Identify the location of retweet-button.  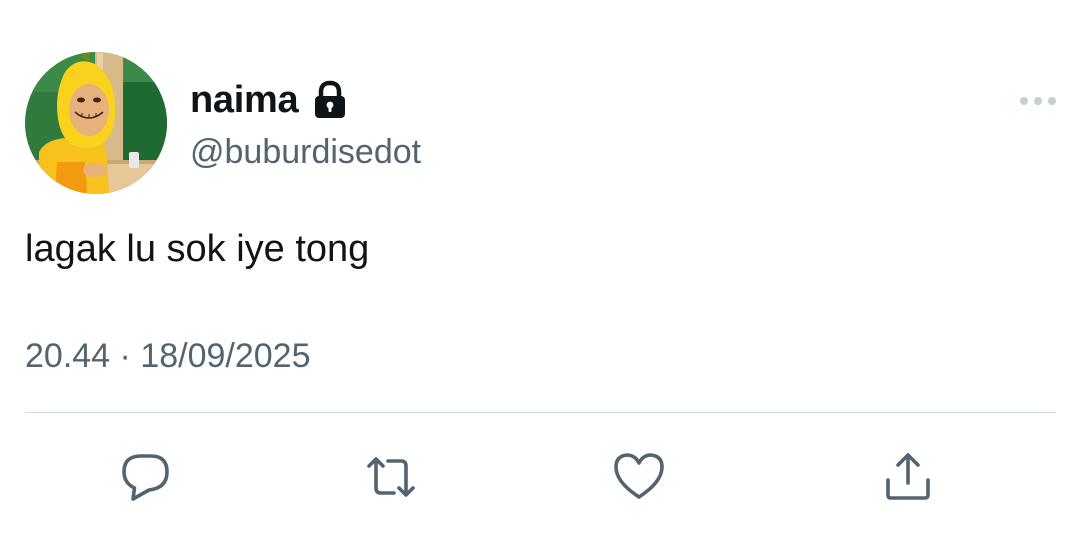
(391, 477).